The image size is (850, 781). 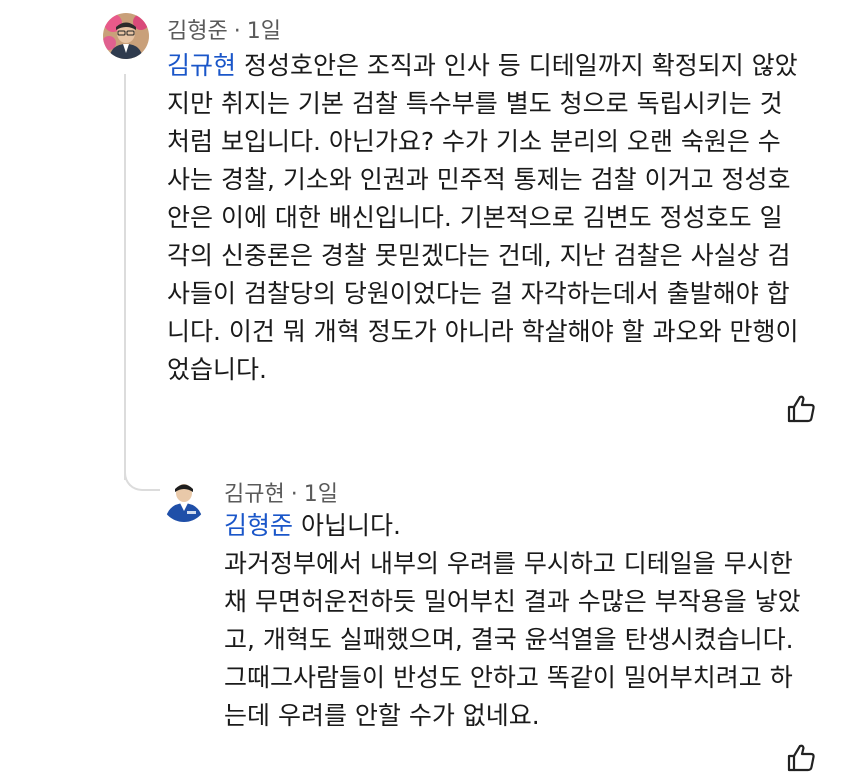 What do you see at coordinates (482, 65) in the screenshot?
I see `comment-line: 김규현 정성호안은 조직과 인사 등 디테일까지 확정되지 않았` at bounding box center [482, 65].